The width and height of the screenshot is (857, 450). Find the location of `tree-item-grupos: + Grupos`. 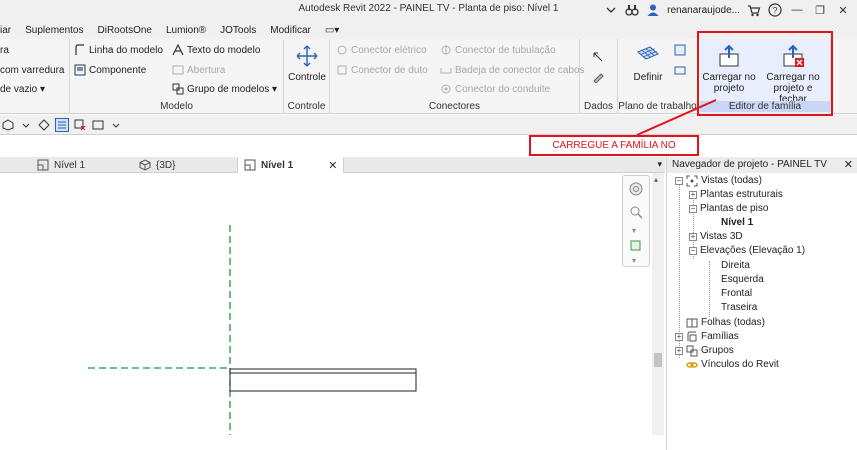

tree-item-grupos: + Grupos is located at coordinates (704, 350).